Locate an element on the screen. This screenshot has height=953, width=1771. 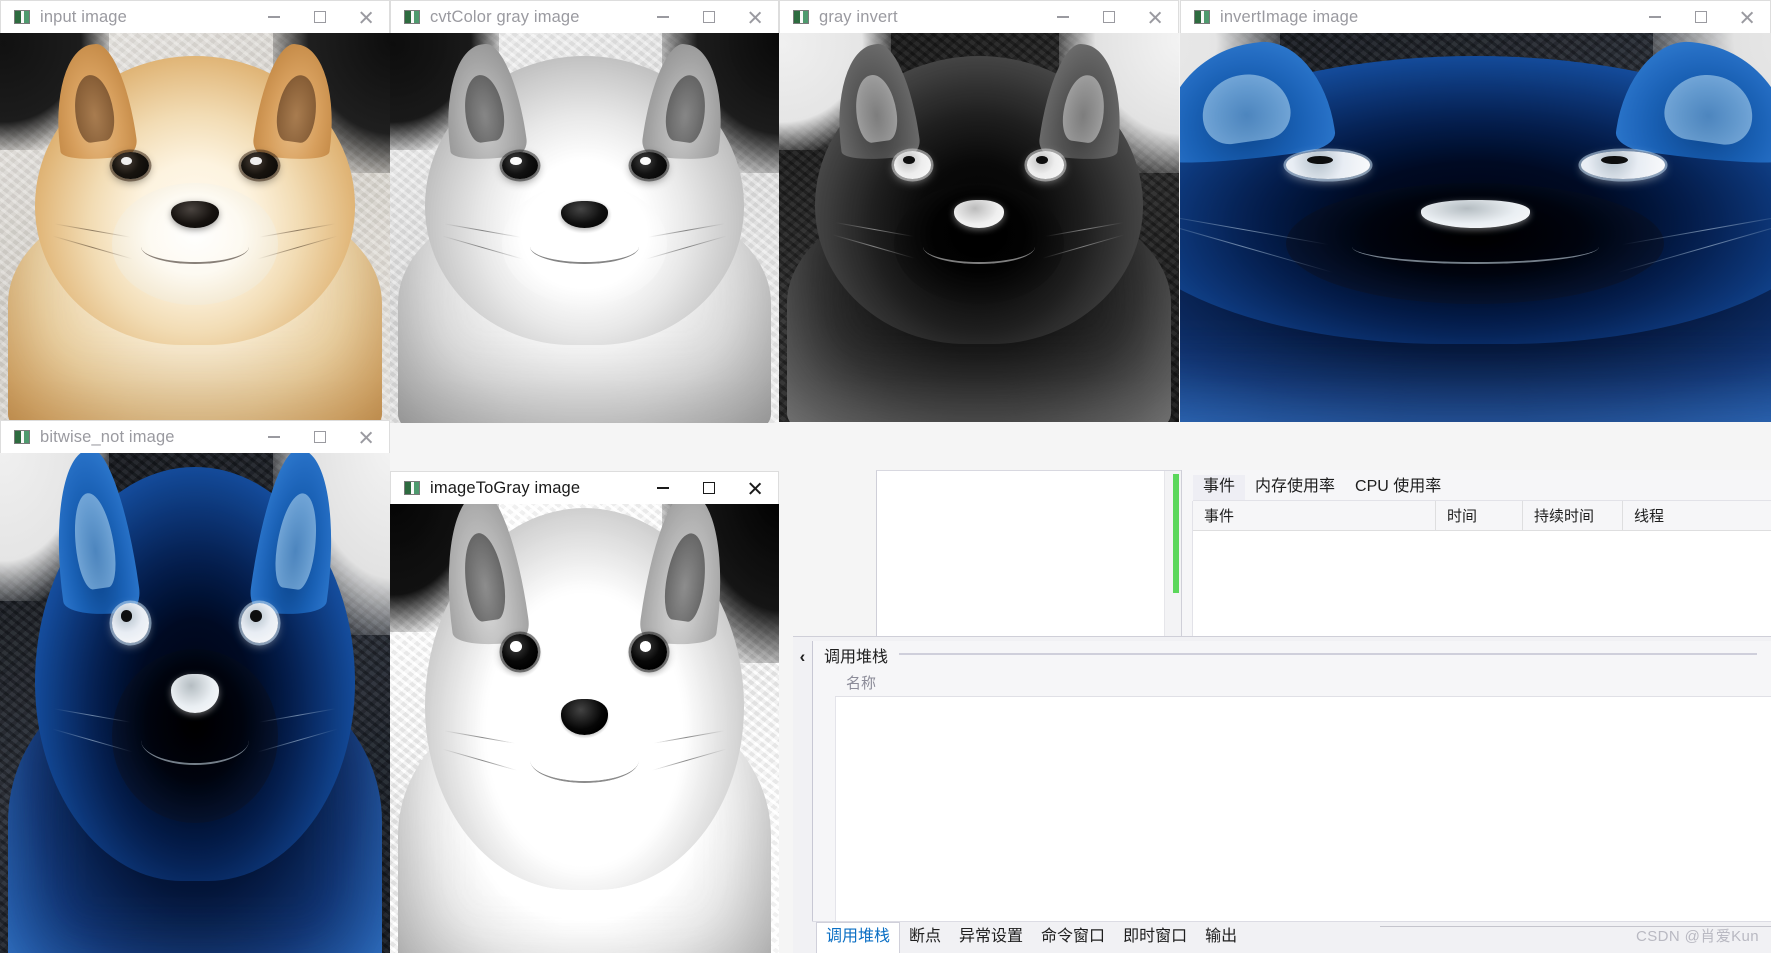
bottom-tab-command-window: 命令窗口 is located at coordinates (1073, 938).